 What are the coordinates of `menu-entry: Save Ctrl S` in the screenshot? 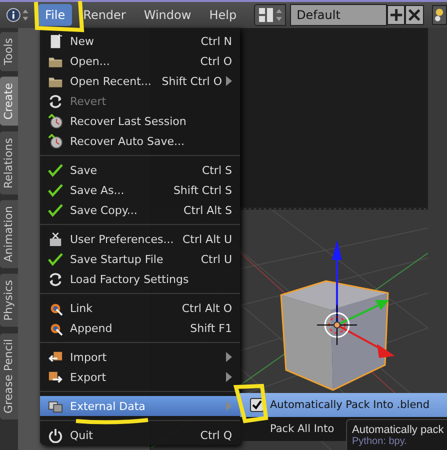 It's located at (140, 170).